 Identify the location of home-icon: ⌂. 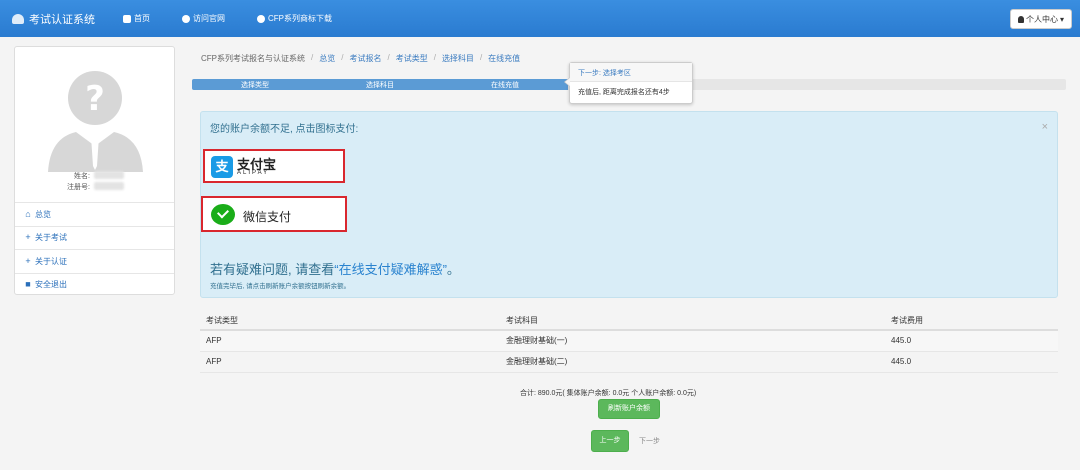
(28, 213).